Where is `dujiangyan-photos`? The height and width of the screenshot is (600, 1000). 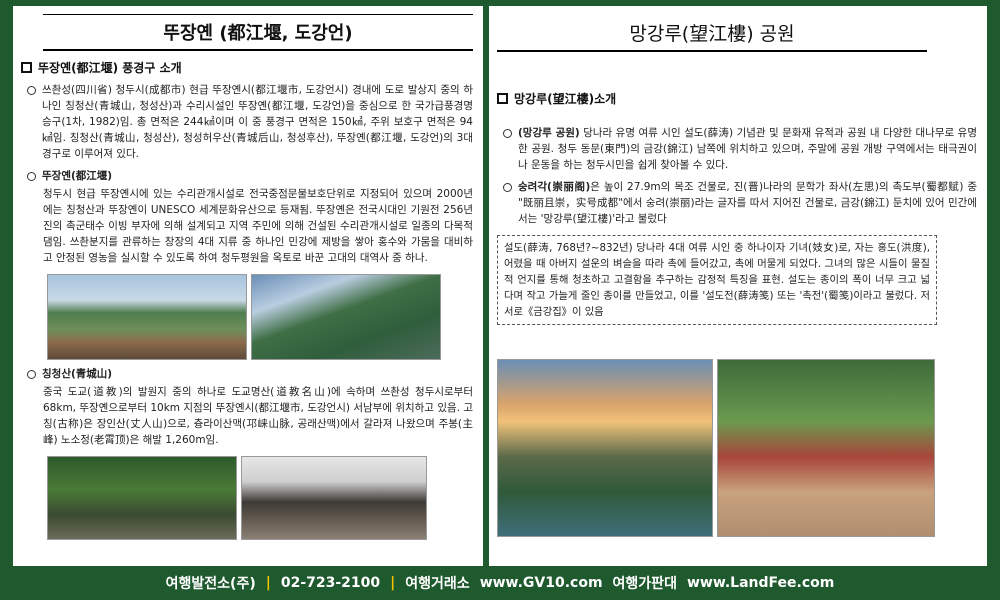 dujiangyan-photos is located at coordinates (265, 317).